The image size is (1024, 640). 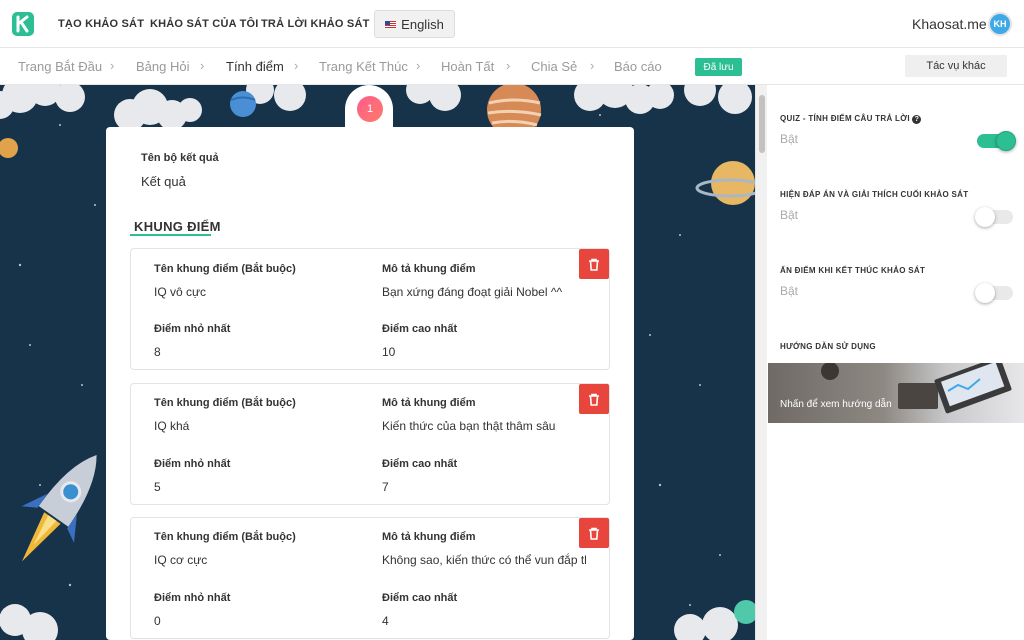 What do you see at coordinates (484, 292) in the screenshot?
I see `range-desc-input: Bạn xứng đáng đoạt giải Nobel ^^` at bounding box center [484, 292].